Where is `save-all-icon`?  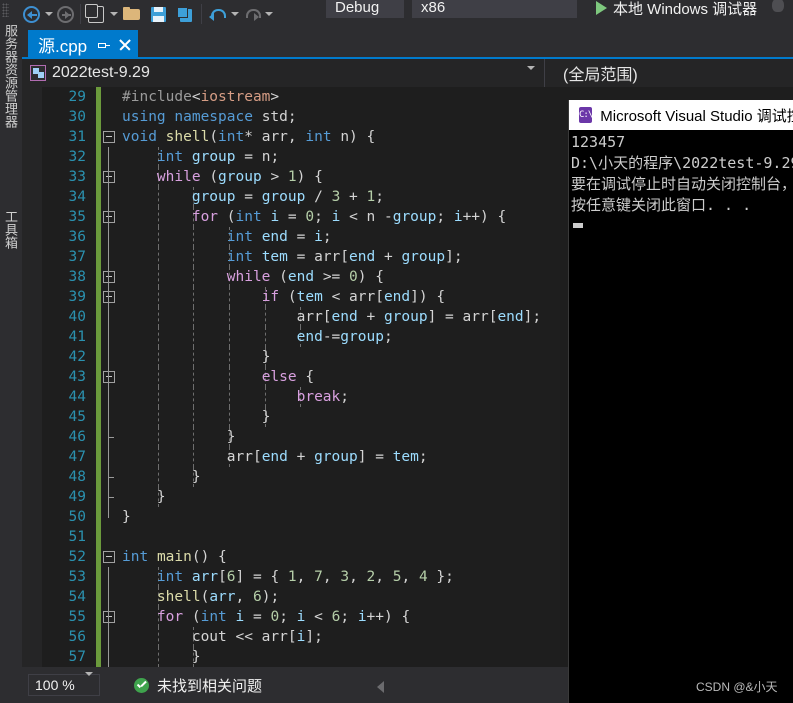 save-all-icon is located at coordinates (184, 14).